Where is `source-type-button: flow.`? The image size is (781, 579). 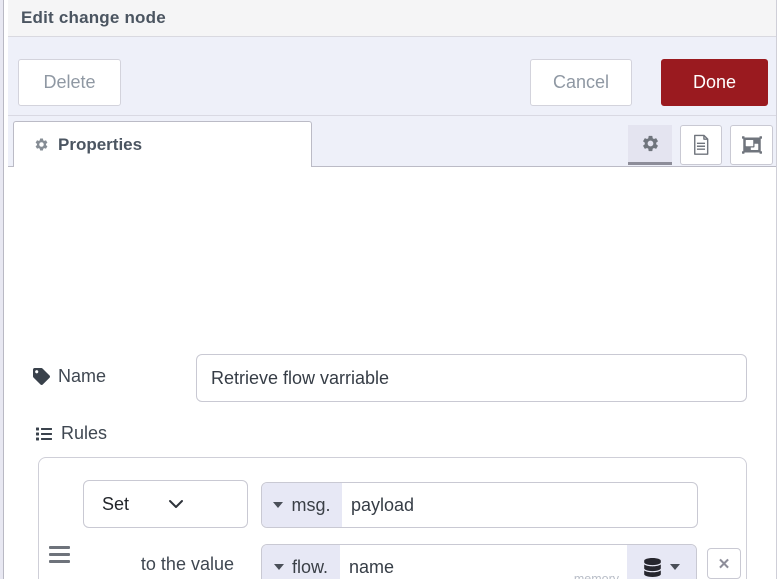 source-type-button: flow. is located at coordinates (301, 562).